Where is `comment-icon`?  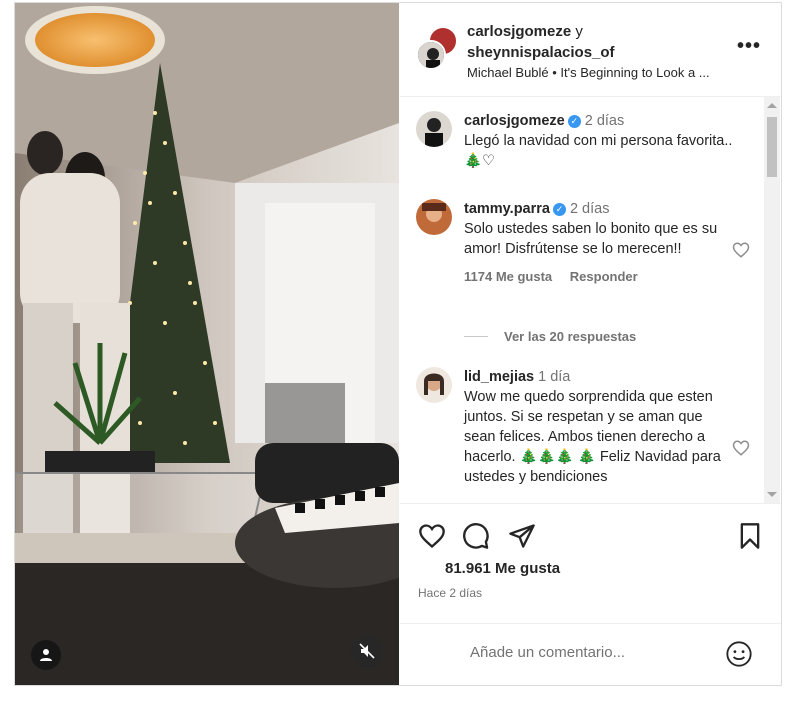 comment-icon is located at coordinates (476, 536).